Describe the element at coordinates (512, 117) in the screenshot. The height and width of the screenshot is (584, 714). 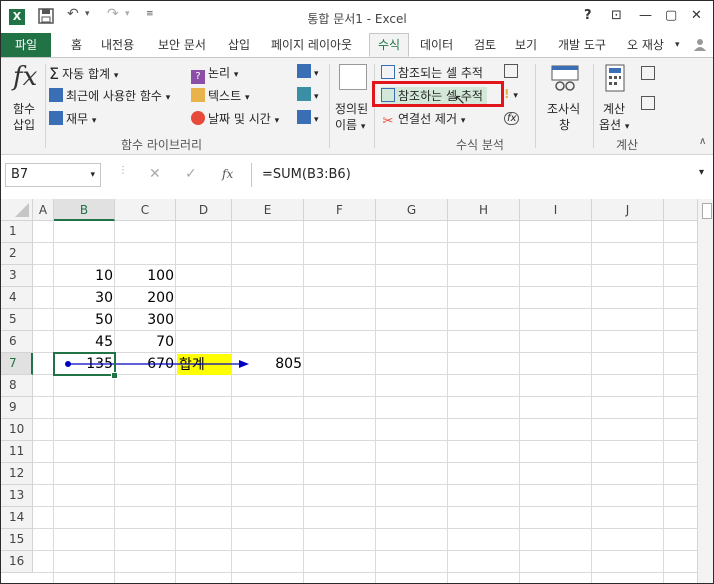
I see `evaluate-formula-icon: fx` at that location.